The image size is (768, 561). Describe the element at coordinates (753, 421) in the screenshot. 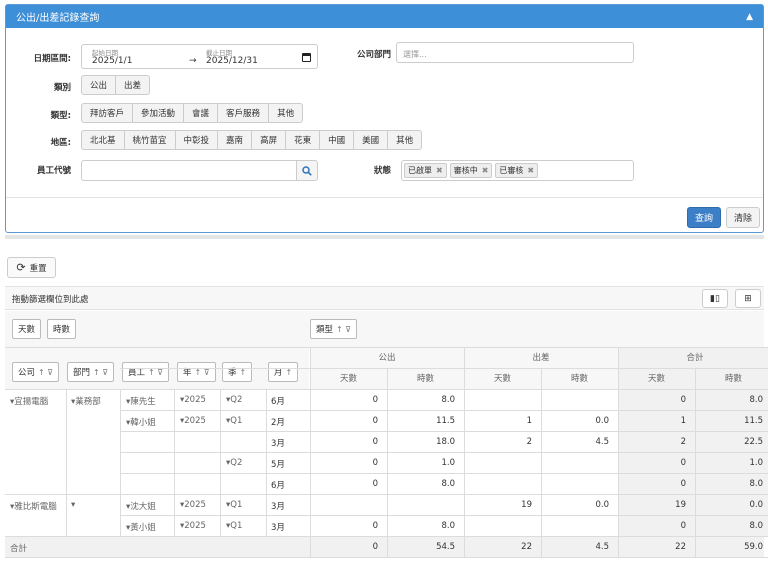

I see `data-cell: 11.5` at that location.